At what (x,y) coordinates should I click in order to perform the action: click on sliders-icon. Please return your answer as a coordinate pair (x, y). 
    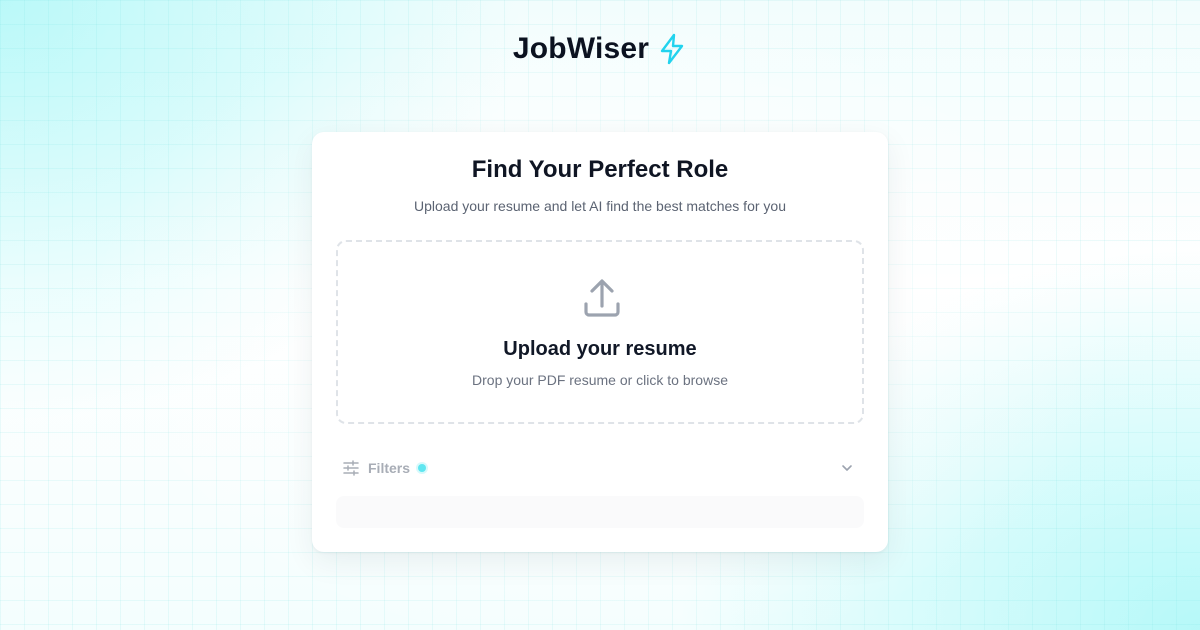
    Looking at the image, I should click on (351, 468).